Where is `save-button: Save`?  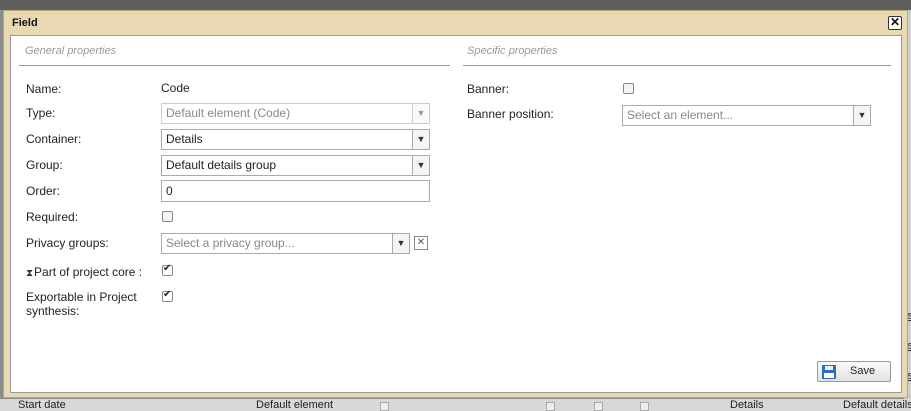
save-button: Save is located at coordinates (854, 371).